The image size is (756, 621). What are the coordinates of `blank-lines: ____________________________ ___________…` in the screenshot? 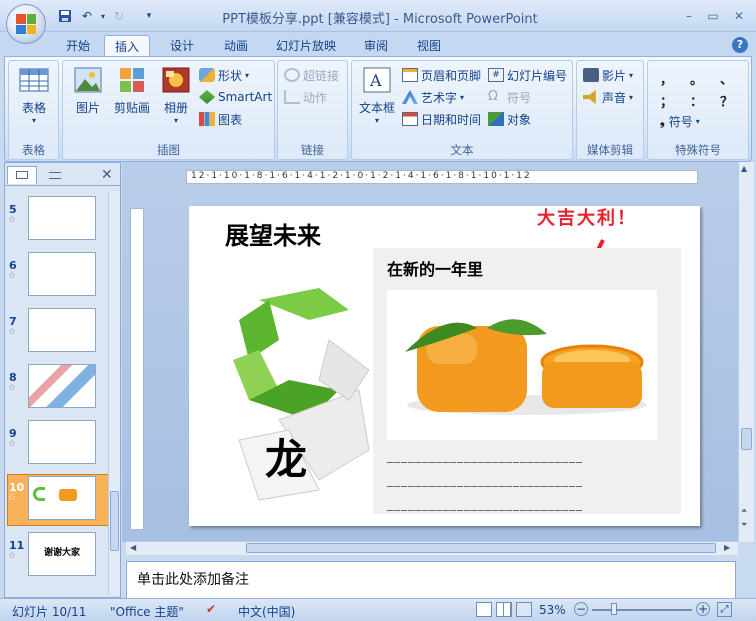 It's located at (485, 480).